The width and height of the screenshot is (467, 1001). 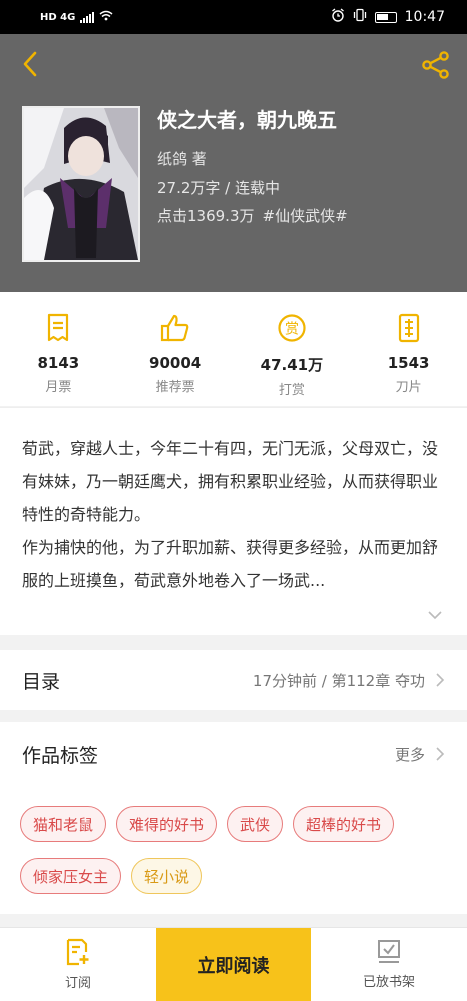 What do you see at coordinates (182, 158) in the screenshot?
I see `book-author: 纸鸽 著` at bounding box center [182, 158].